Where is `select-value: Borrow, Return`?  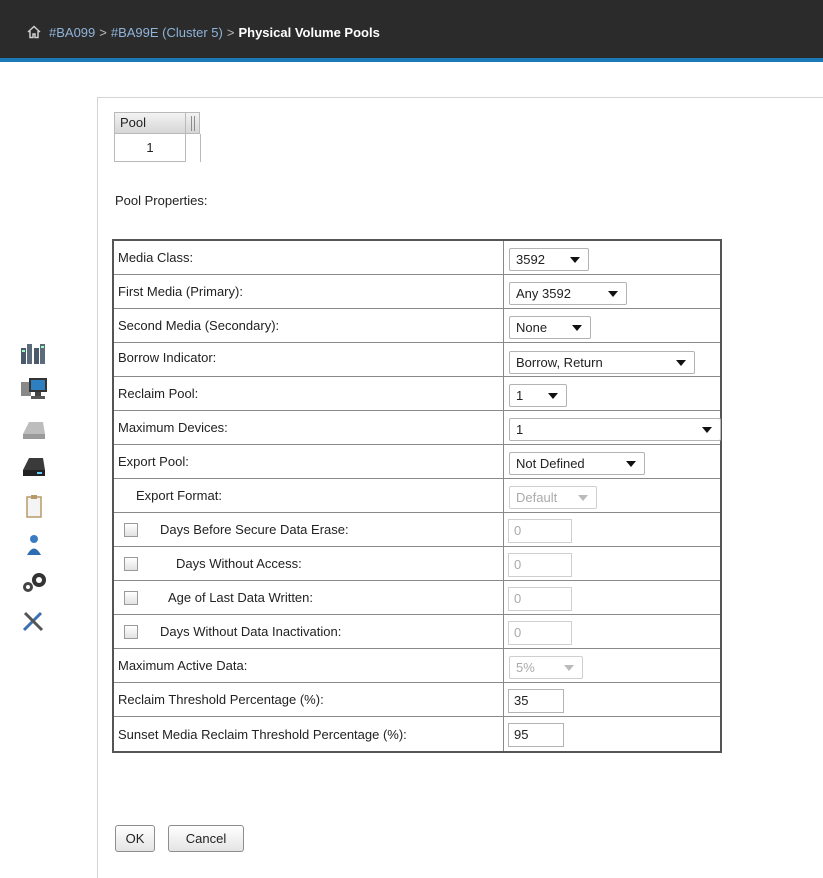 select-value: Borrow, Return is located at coordinates (559, 362).